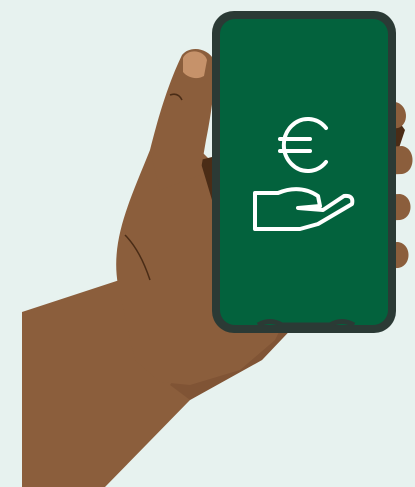 This screenshot has height=487, width=415. Describe the element at coordinates (195, 65) in the screenshot. I see `thumbnail` at that location.